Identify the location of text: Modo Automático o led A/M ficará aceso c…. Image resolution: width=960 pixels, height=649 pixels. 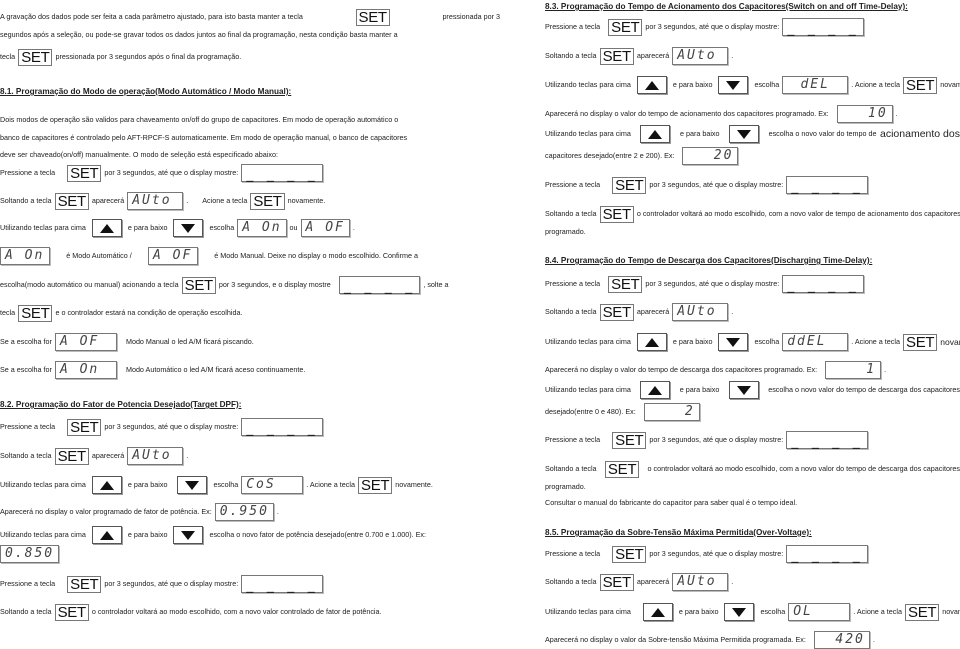
(215, 369).